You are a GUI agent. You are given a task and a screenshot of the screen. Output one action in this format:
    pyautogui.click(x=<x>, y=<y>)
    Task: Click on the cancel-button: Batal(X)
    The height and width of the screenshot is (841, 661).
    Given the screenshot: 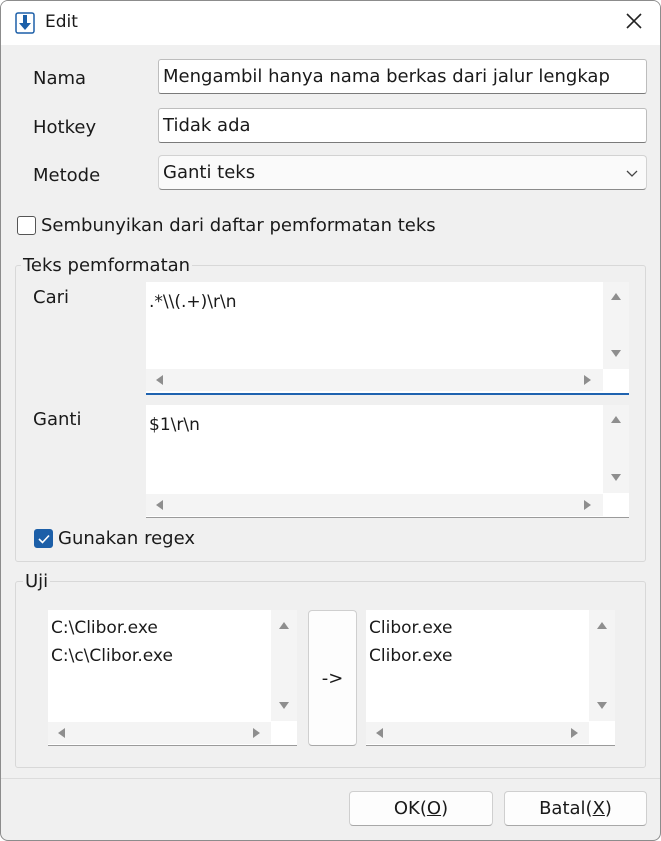 What is the action you would take?
    pyautogui.click(x=575, y=808)
    